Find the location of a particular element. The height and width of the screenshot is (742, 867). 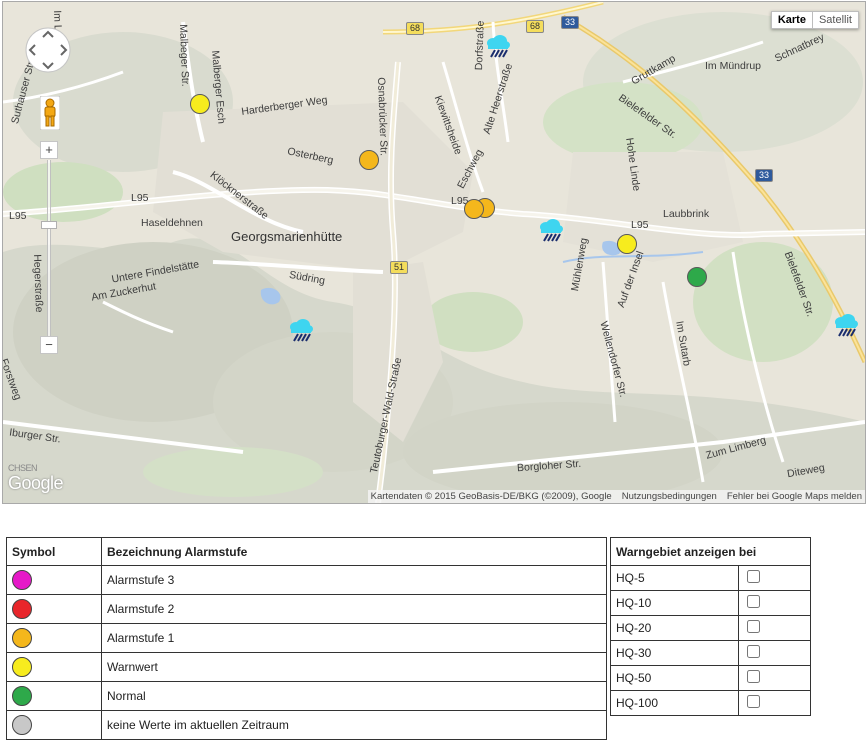

legend-header-name: Bezeichnung Alarmstufe is located at coordinates (354, 551).